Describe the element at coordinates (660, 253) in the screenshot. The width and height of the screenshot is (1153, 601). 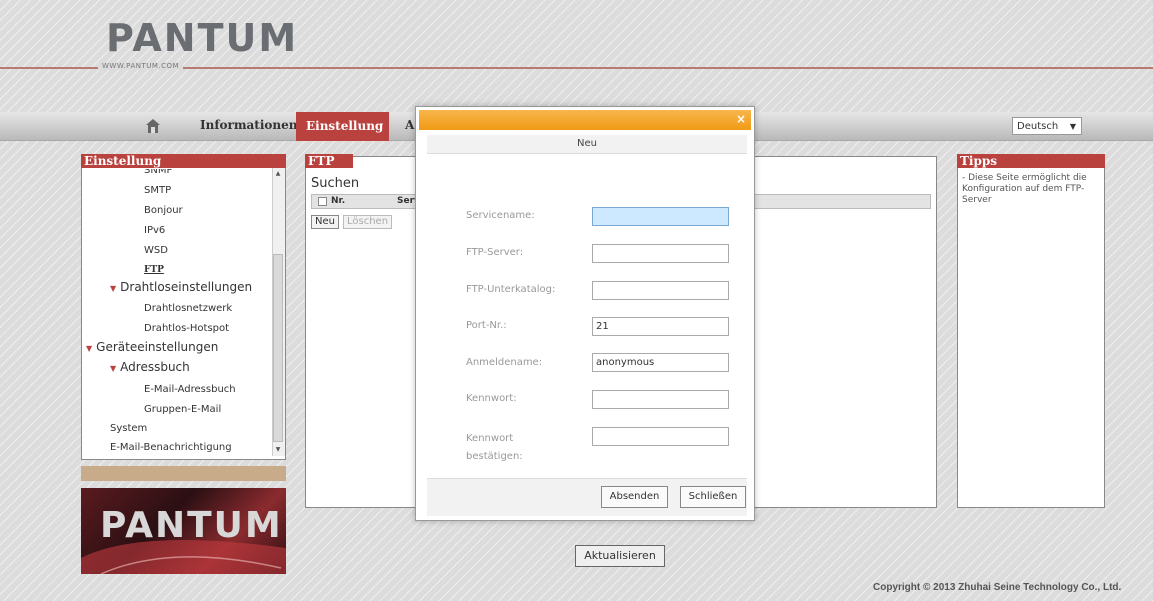
I see `ftp-server-input` at that location.